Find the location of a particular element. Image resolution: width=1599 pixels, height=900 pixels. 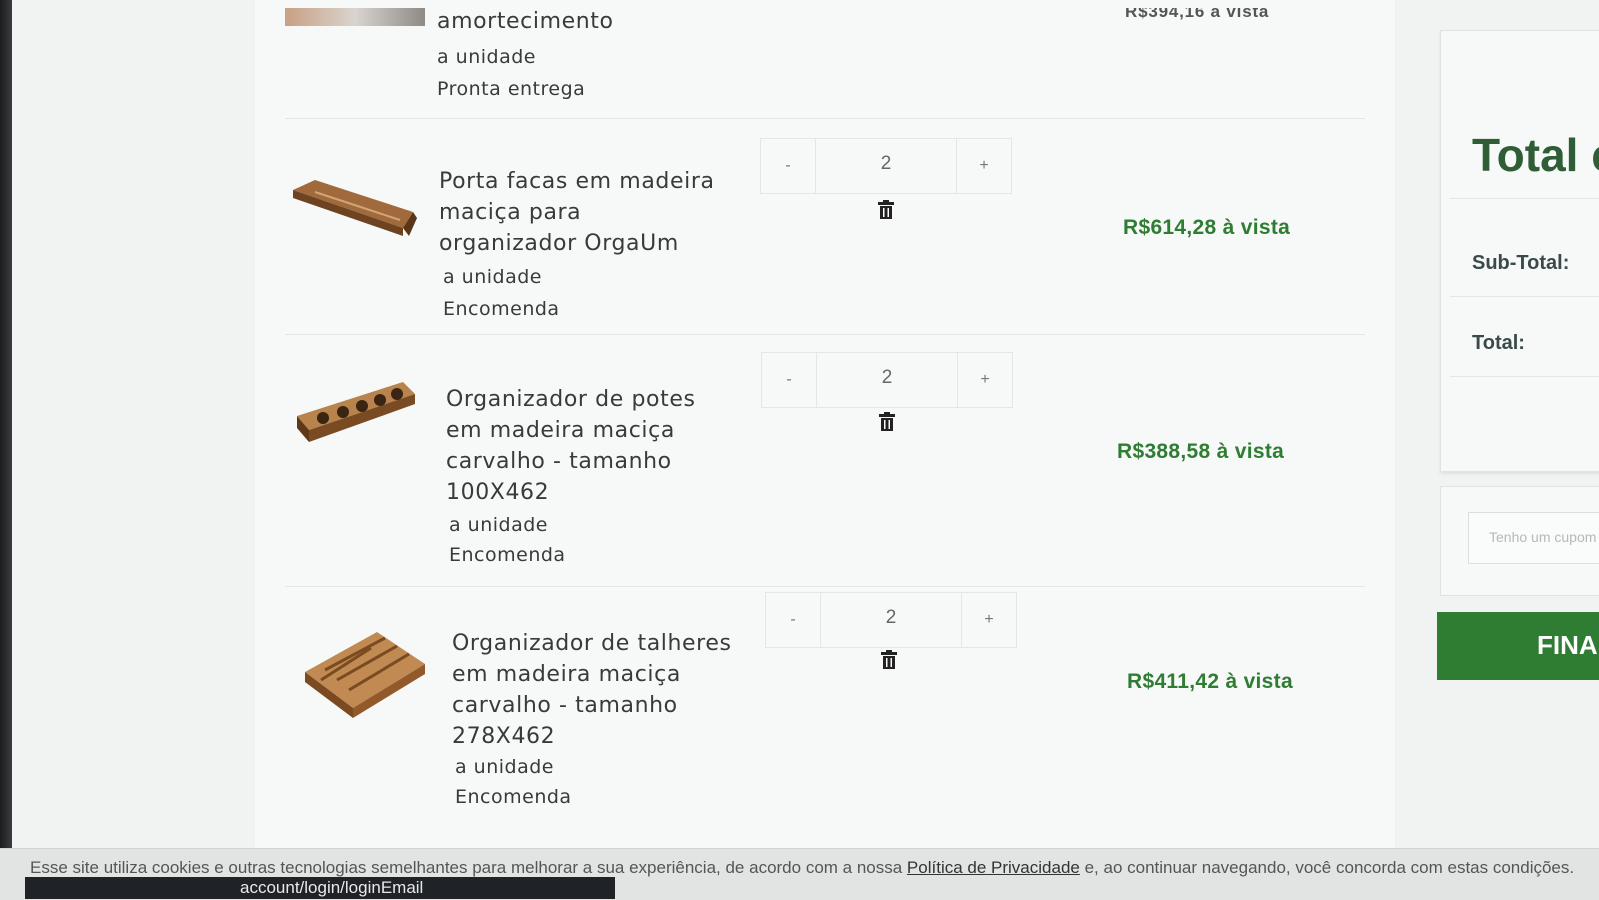

product-price: R$614,28 à vista is located at coordinates (1207, 227).